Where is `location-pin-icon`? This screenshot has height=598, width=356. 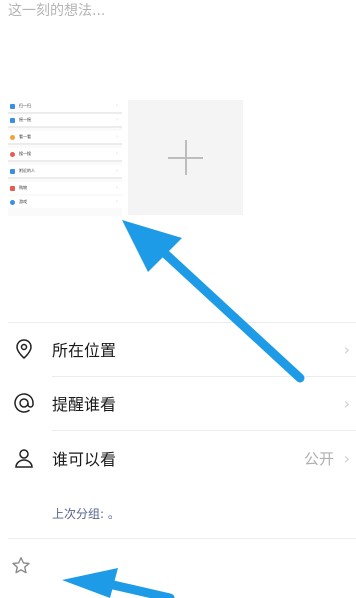
location-pin-icon is located at coordinates (24, 349).